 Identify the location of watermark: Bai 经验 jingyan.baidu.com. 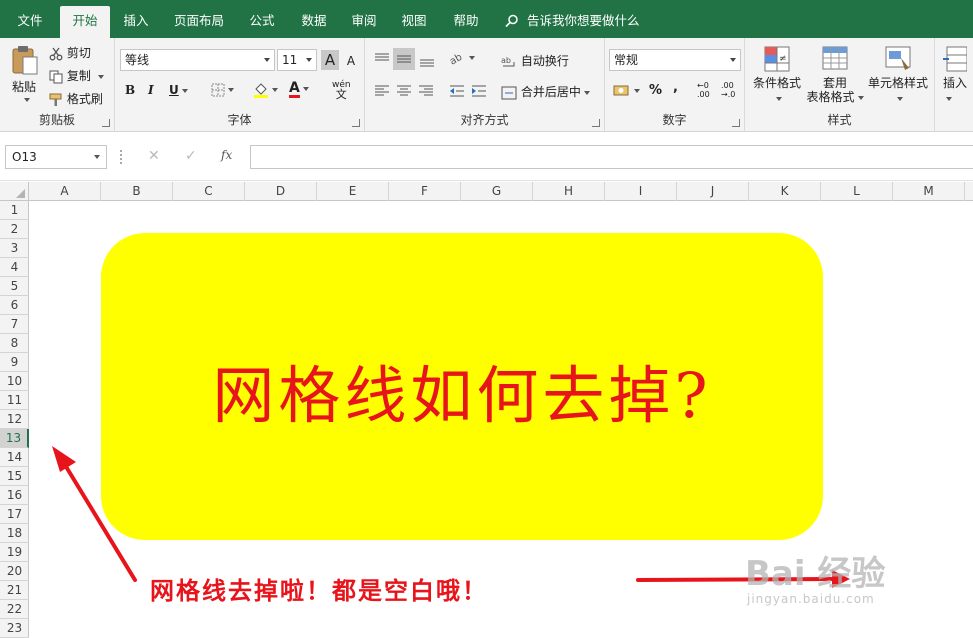
(815, 576).